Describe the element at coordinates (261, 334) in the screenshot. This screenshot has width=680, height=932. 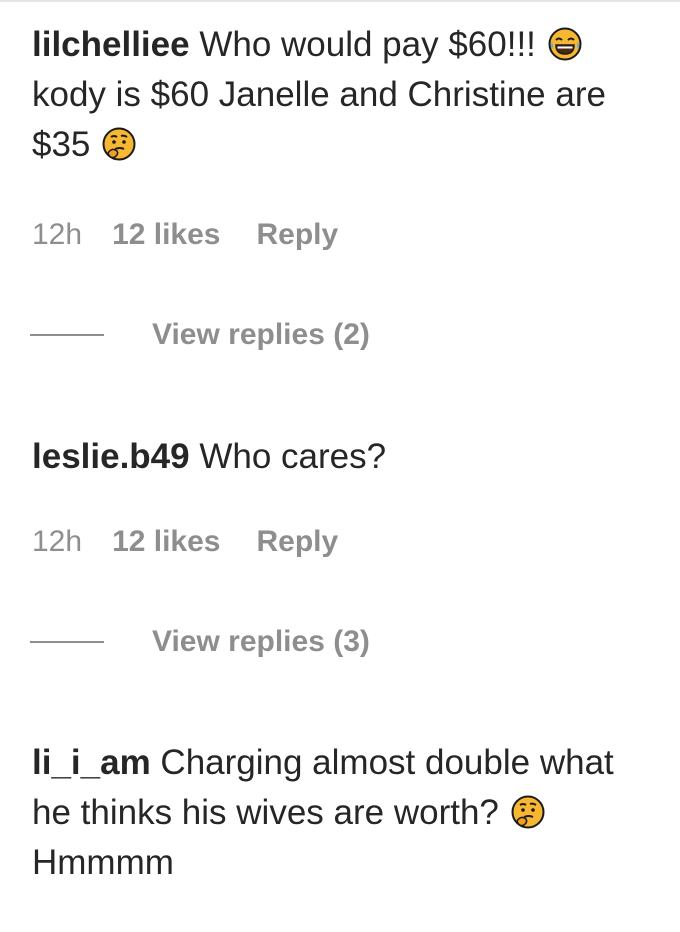
I see `view-replies-label: View replies (2)` at that location.